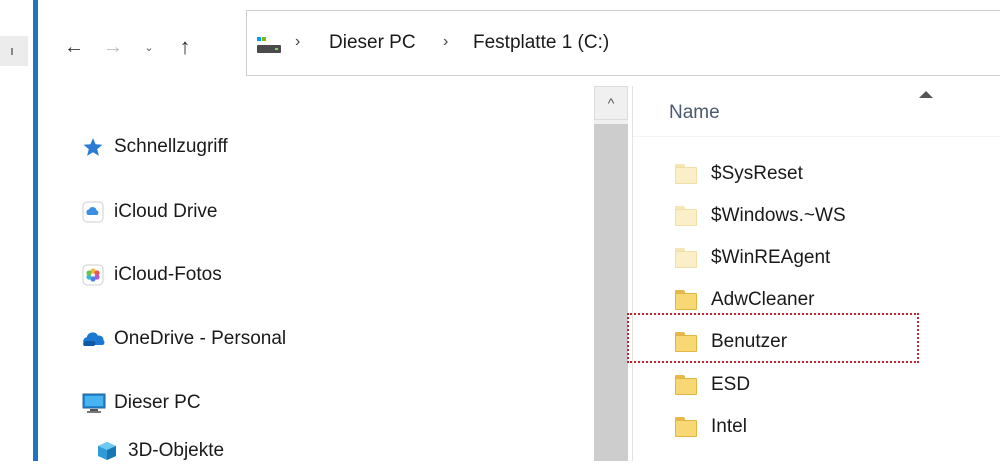  I want to click on arrow-right-icon: →, so click(113, 46).